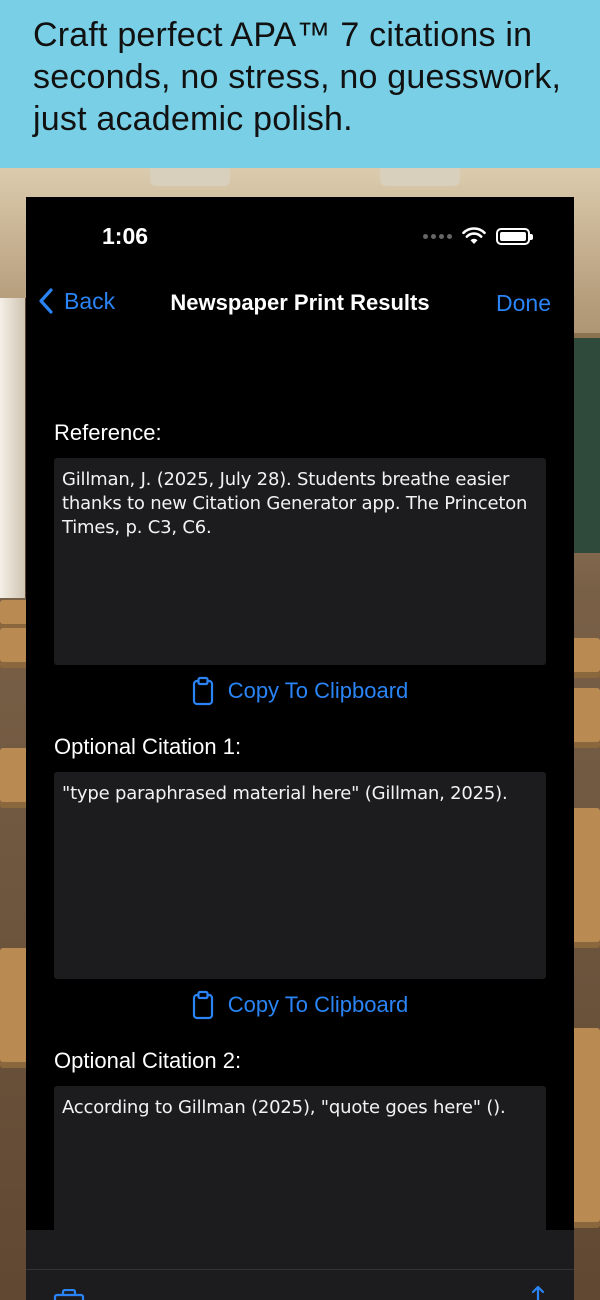  I want to click on status-time: 1:06, so click(125, 236).